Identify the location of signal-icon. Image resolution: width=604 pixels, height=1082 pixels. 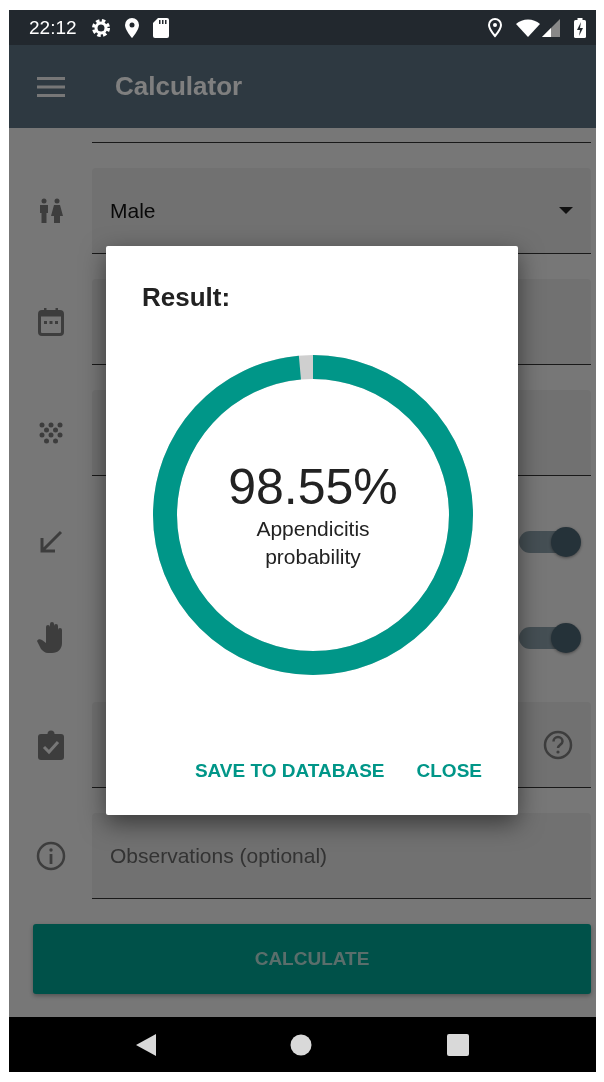
(551, 27).